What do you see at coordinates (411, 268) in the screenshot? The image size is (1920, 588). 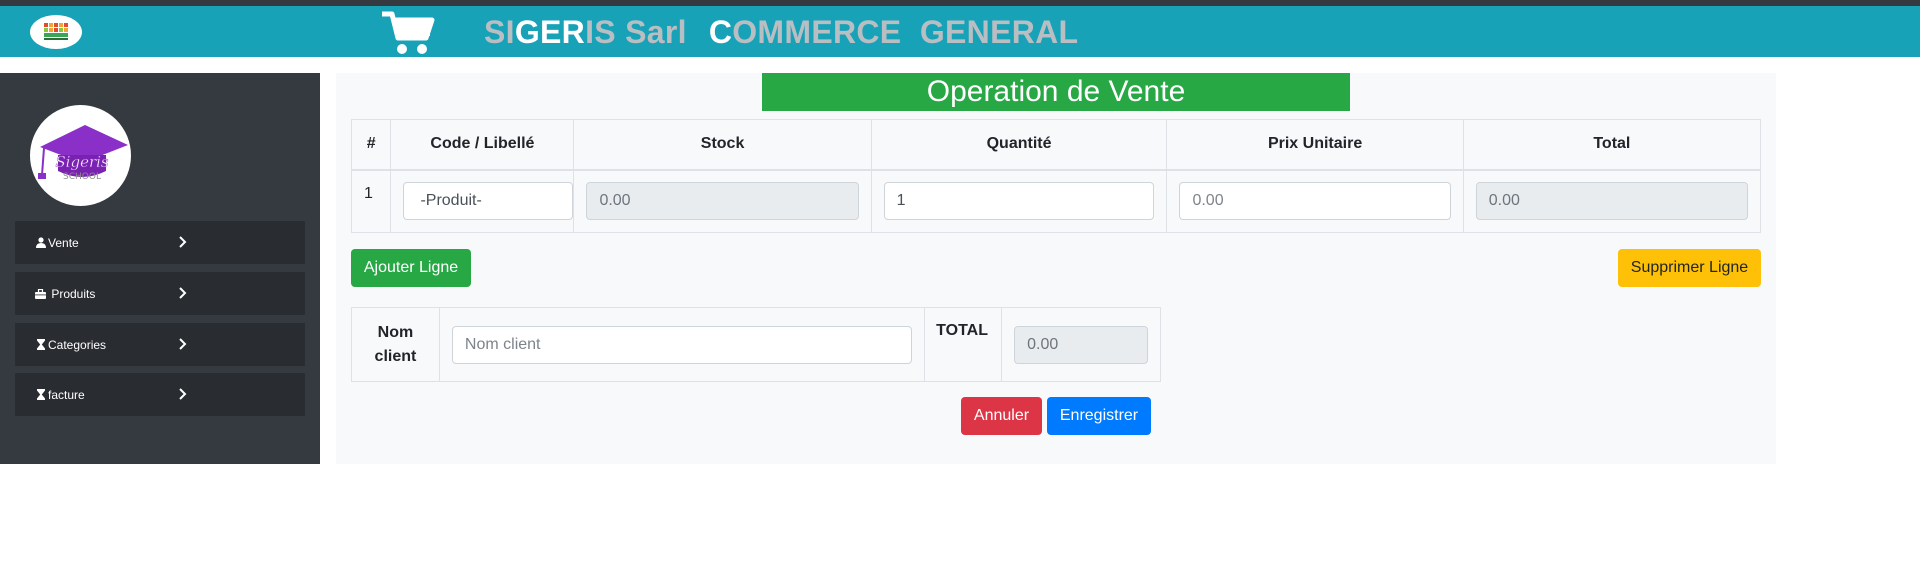 I see `add-line-button: Ajouter Ligne` at bounding box center [411, 268].